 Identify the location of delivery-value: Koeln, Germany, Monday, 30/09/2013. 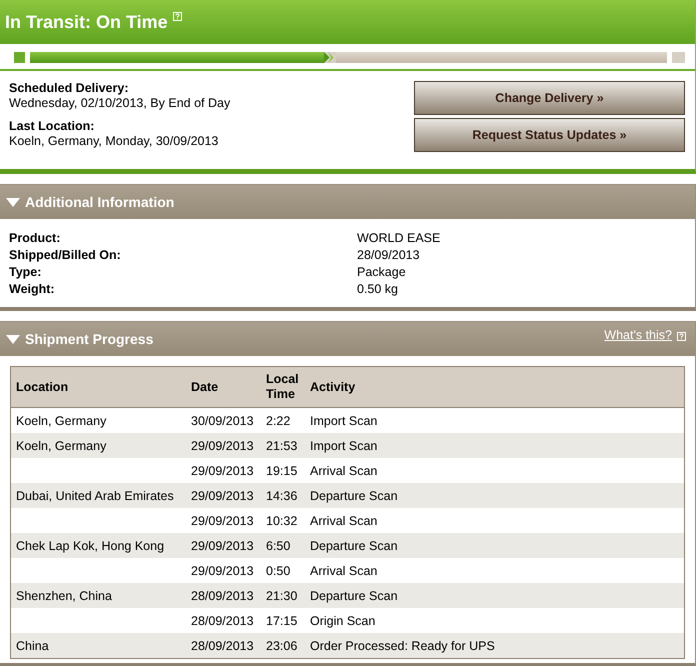
(114, 141).